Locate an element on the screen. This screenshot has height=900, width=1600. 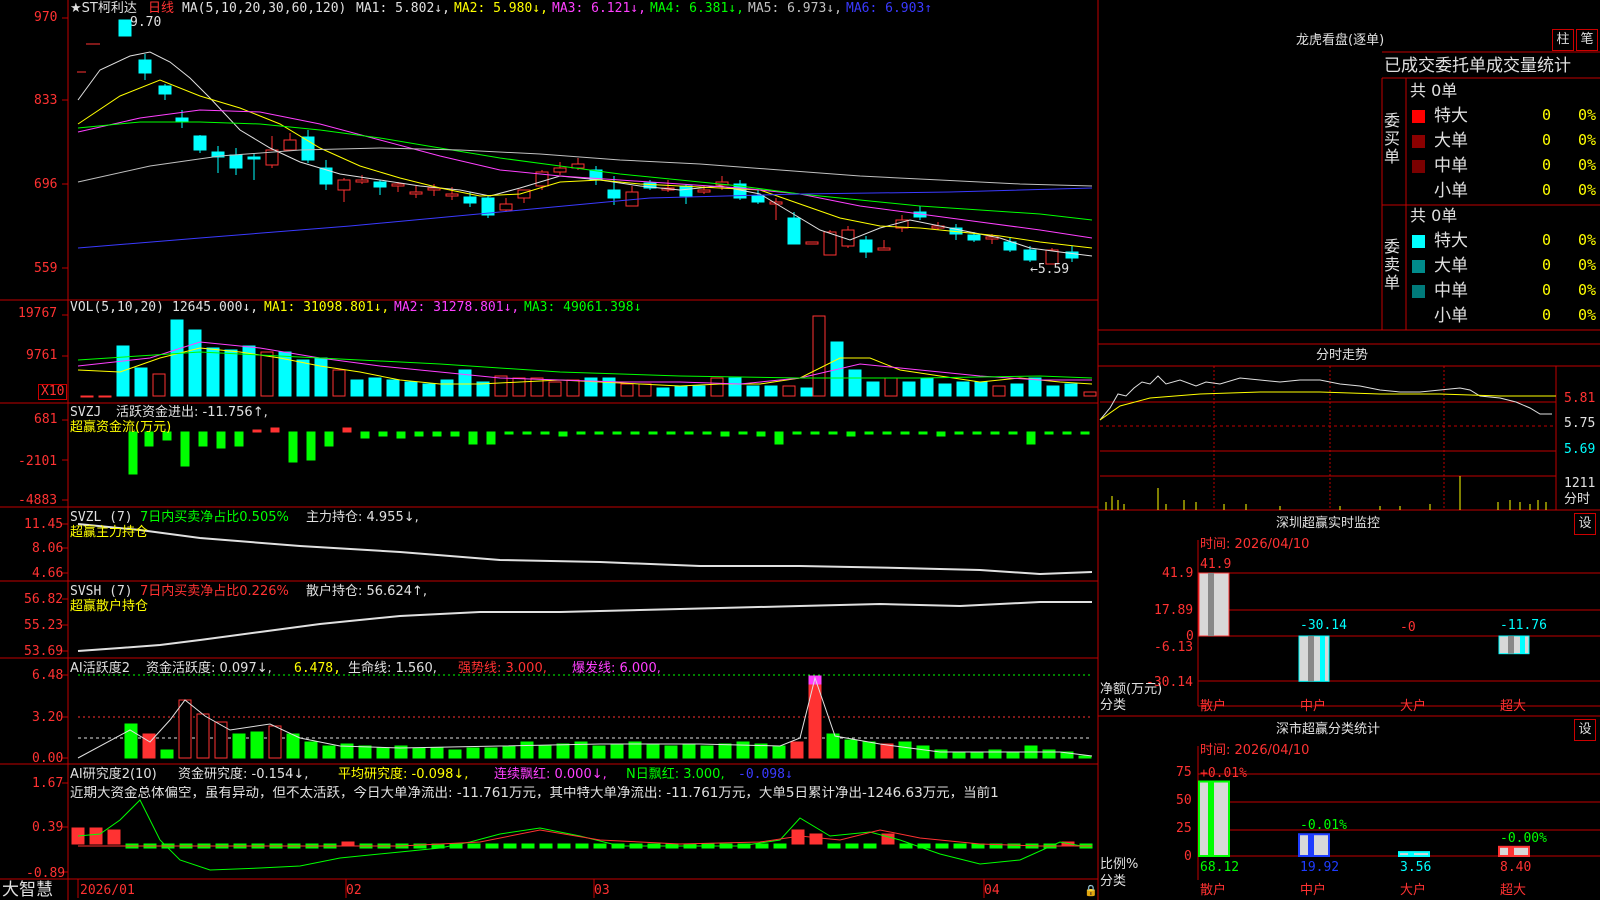
classify-value-label: 19.92 is located at coordinates (1320, 867).